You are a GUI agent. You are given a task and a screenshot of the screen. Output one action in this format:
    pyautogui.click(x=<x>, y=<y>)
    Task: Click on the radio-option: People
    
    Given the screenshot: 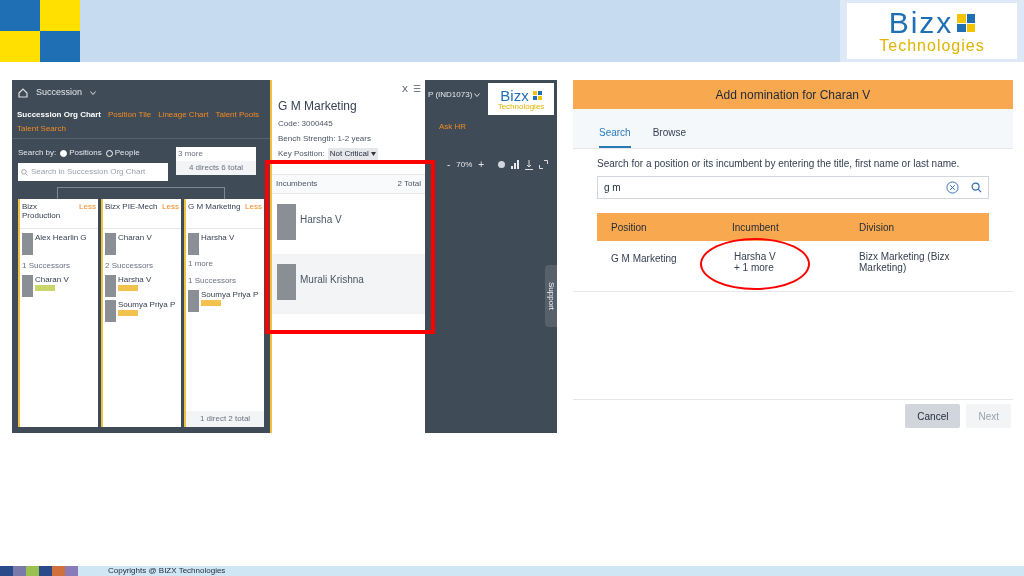 What is the action you would take?
    pyautogui.click(x=122, y=153)
    